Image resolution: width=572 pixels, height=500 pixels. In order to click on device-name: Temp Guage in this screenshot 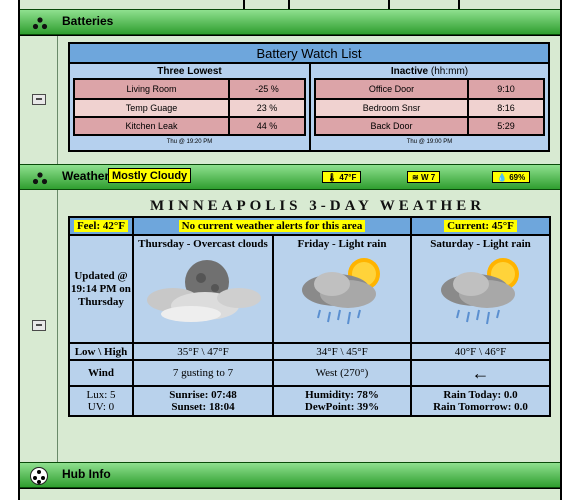, I will do `click(152, 108)`.